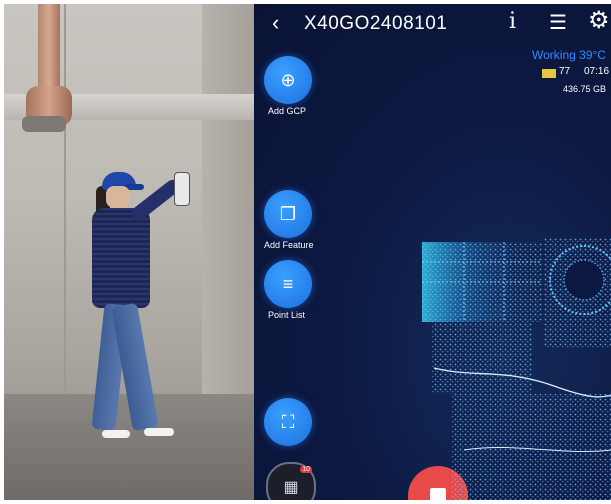 The height and width of the screenshot is (504, 611). I want to click on torso, so click(121, 258).